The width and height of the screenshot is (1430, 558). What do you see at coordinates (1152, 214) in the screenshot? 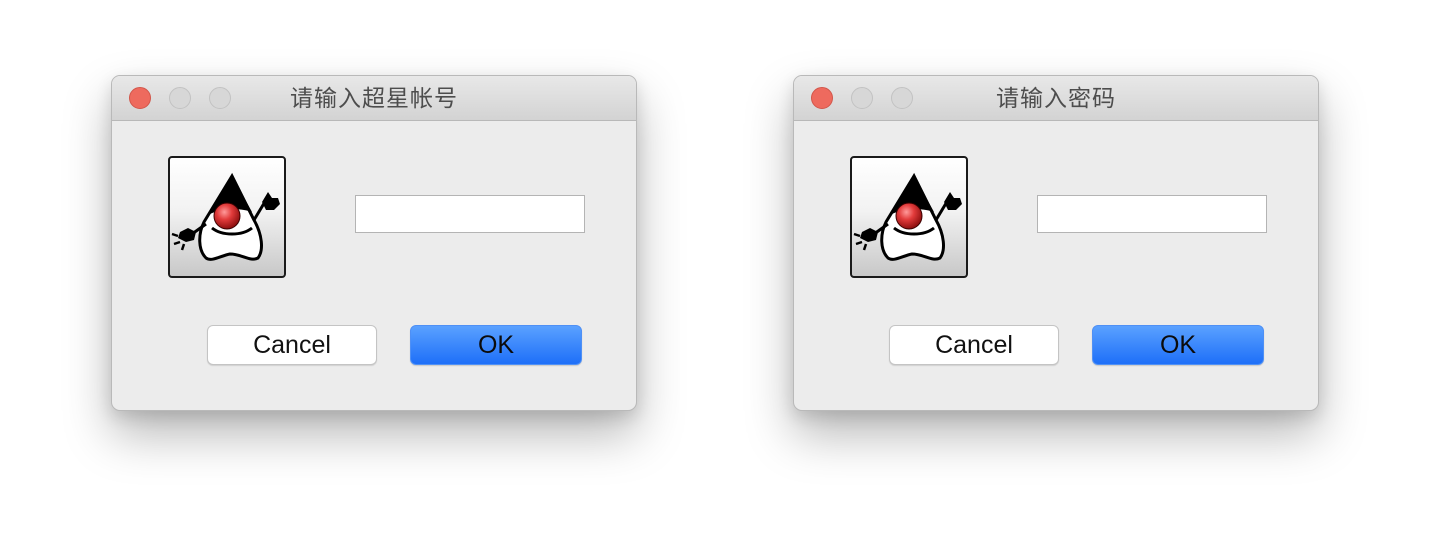
I see `password-field` at bounding box center [1152, 214].